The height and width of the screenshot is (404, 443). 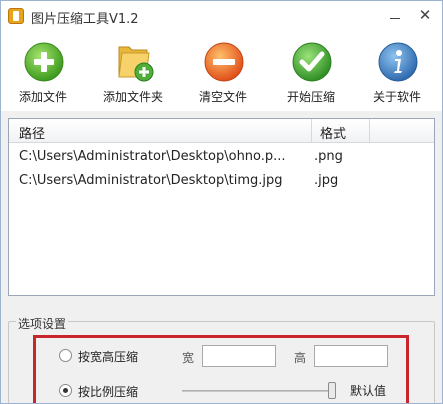 I want to click on about-button: 关于软件, so click(x=397, y=72).